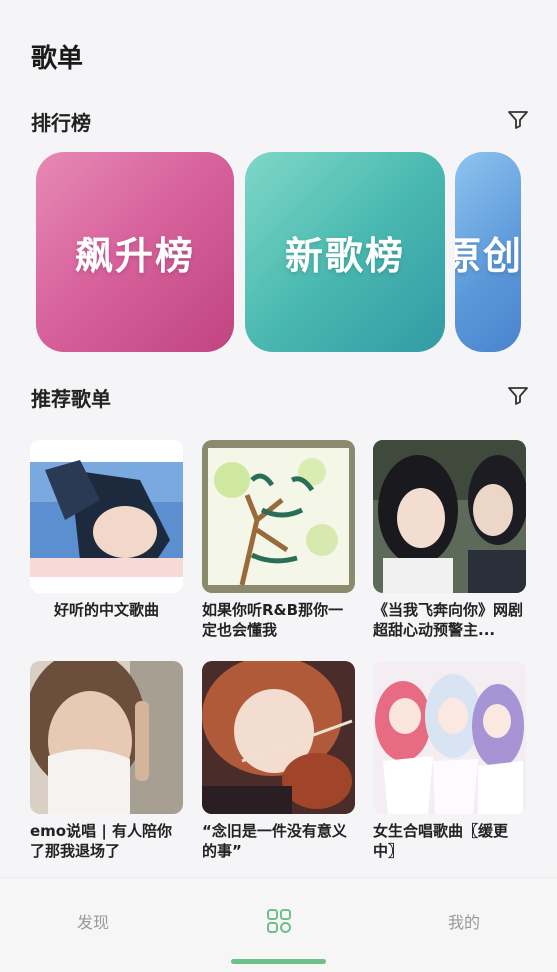 This screenshot has width=557, height=972. Describe the element at coordinates (57, 59) in the screenshot. I see `page-title: 歌单` at that location.